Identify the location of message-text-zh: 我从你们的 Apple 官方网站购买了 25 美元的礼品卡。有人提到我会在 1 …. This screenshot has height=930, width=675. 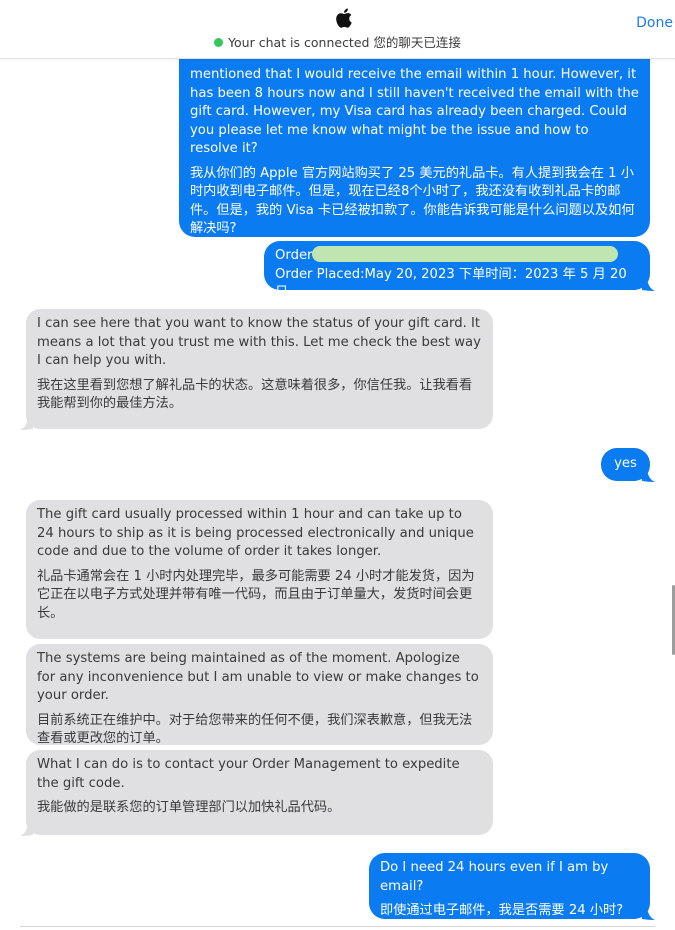
(412, 201).